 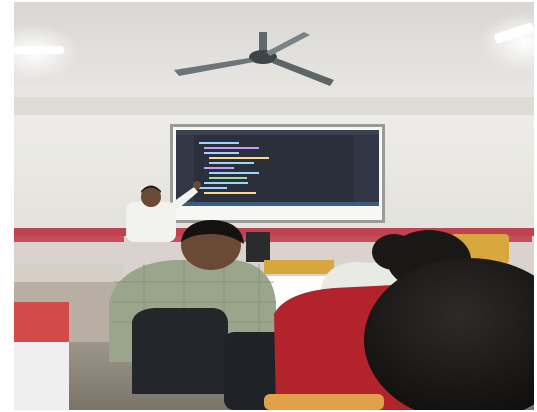 I want to click on monitor, so click(x=258, y=247).